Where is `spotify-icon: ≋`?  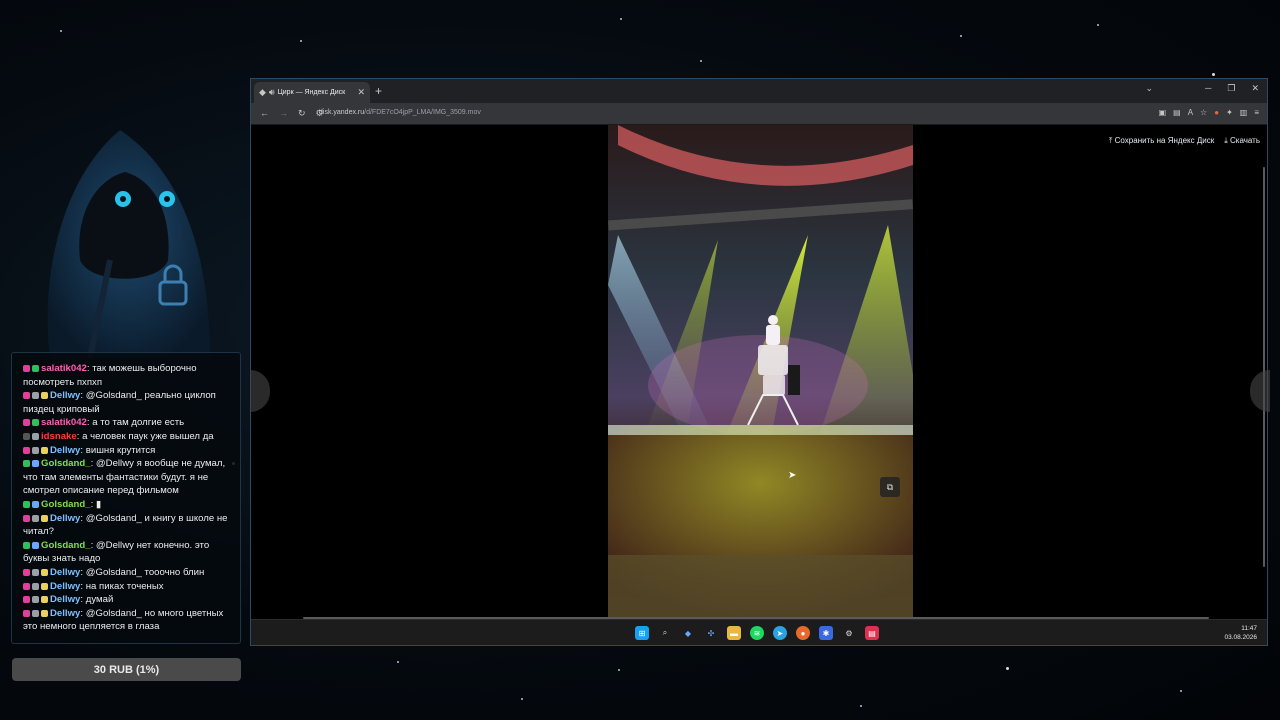 spotify-icon: ≋ is located at coordinates (757, 633).